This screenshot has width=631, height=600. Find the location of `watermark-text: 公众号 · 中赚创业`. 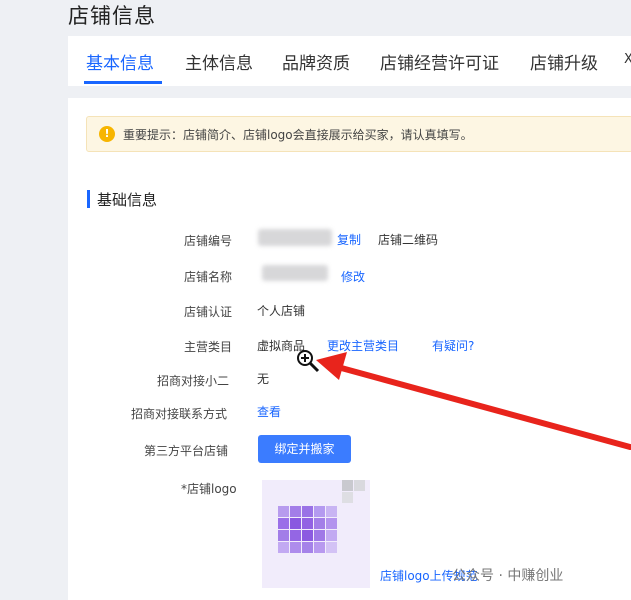

watermark-text: 公众号 · 中赚创业 is located at coordinates (508, 576).